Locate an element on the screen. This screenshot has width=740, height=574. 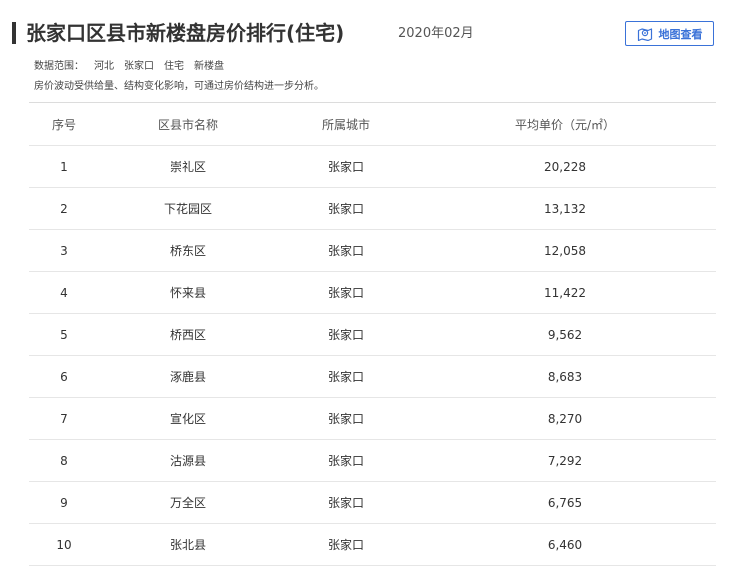
report-date: 2020年02月 is located at coordinates (436, 33).